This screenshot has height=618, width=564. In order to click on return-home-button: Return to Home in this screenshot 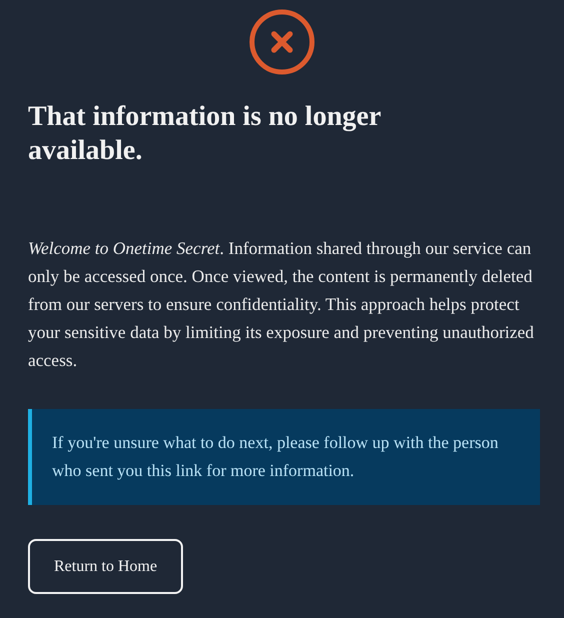, I will do `click(106, 566)`.